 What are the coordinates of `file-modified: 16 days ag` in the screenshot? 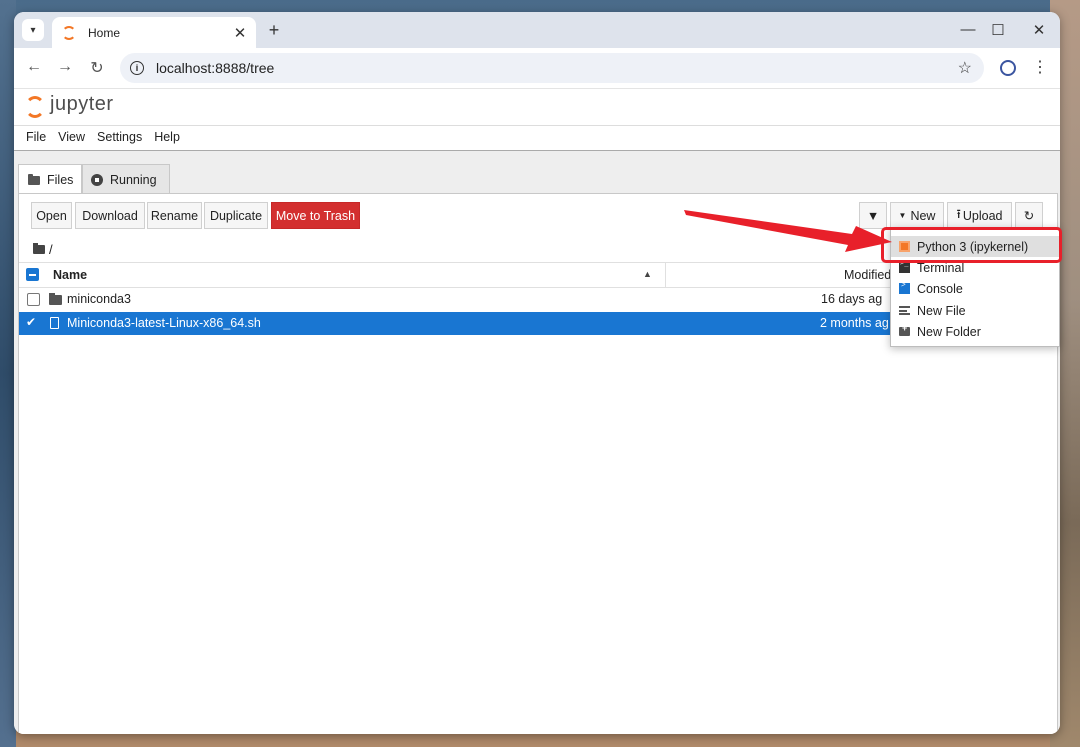 It's located at (852, 299).